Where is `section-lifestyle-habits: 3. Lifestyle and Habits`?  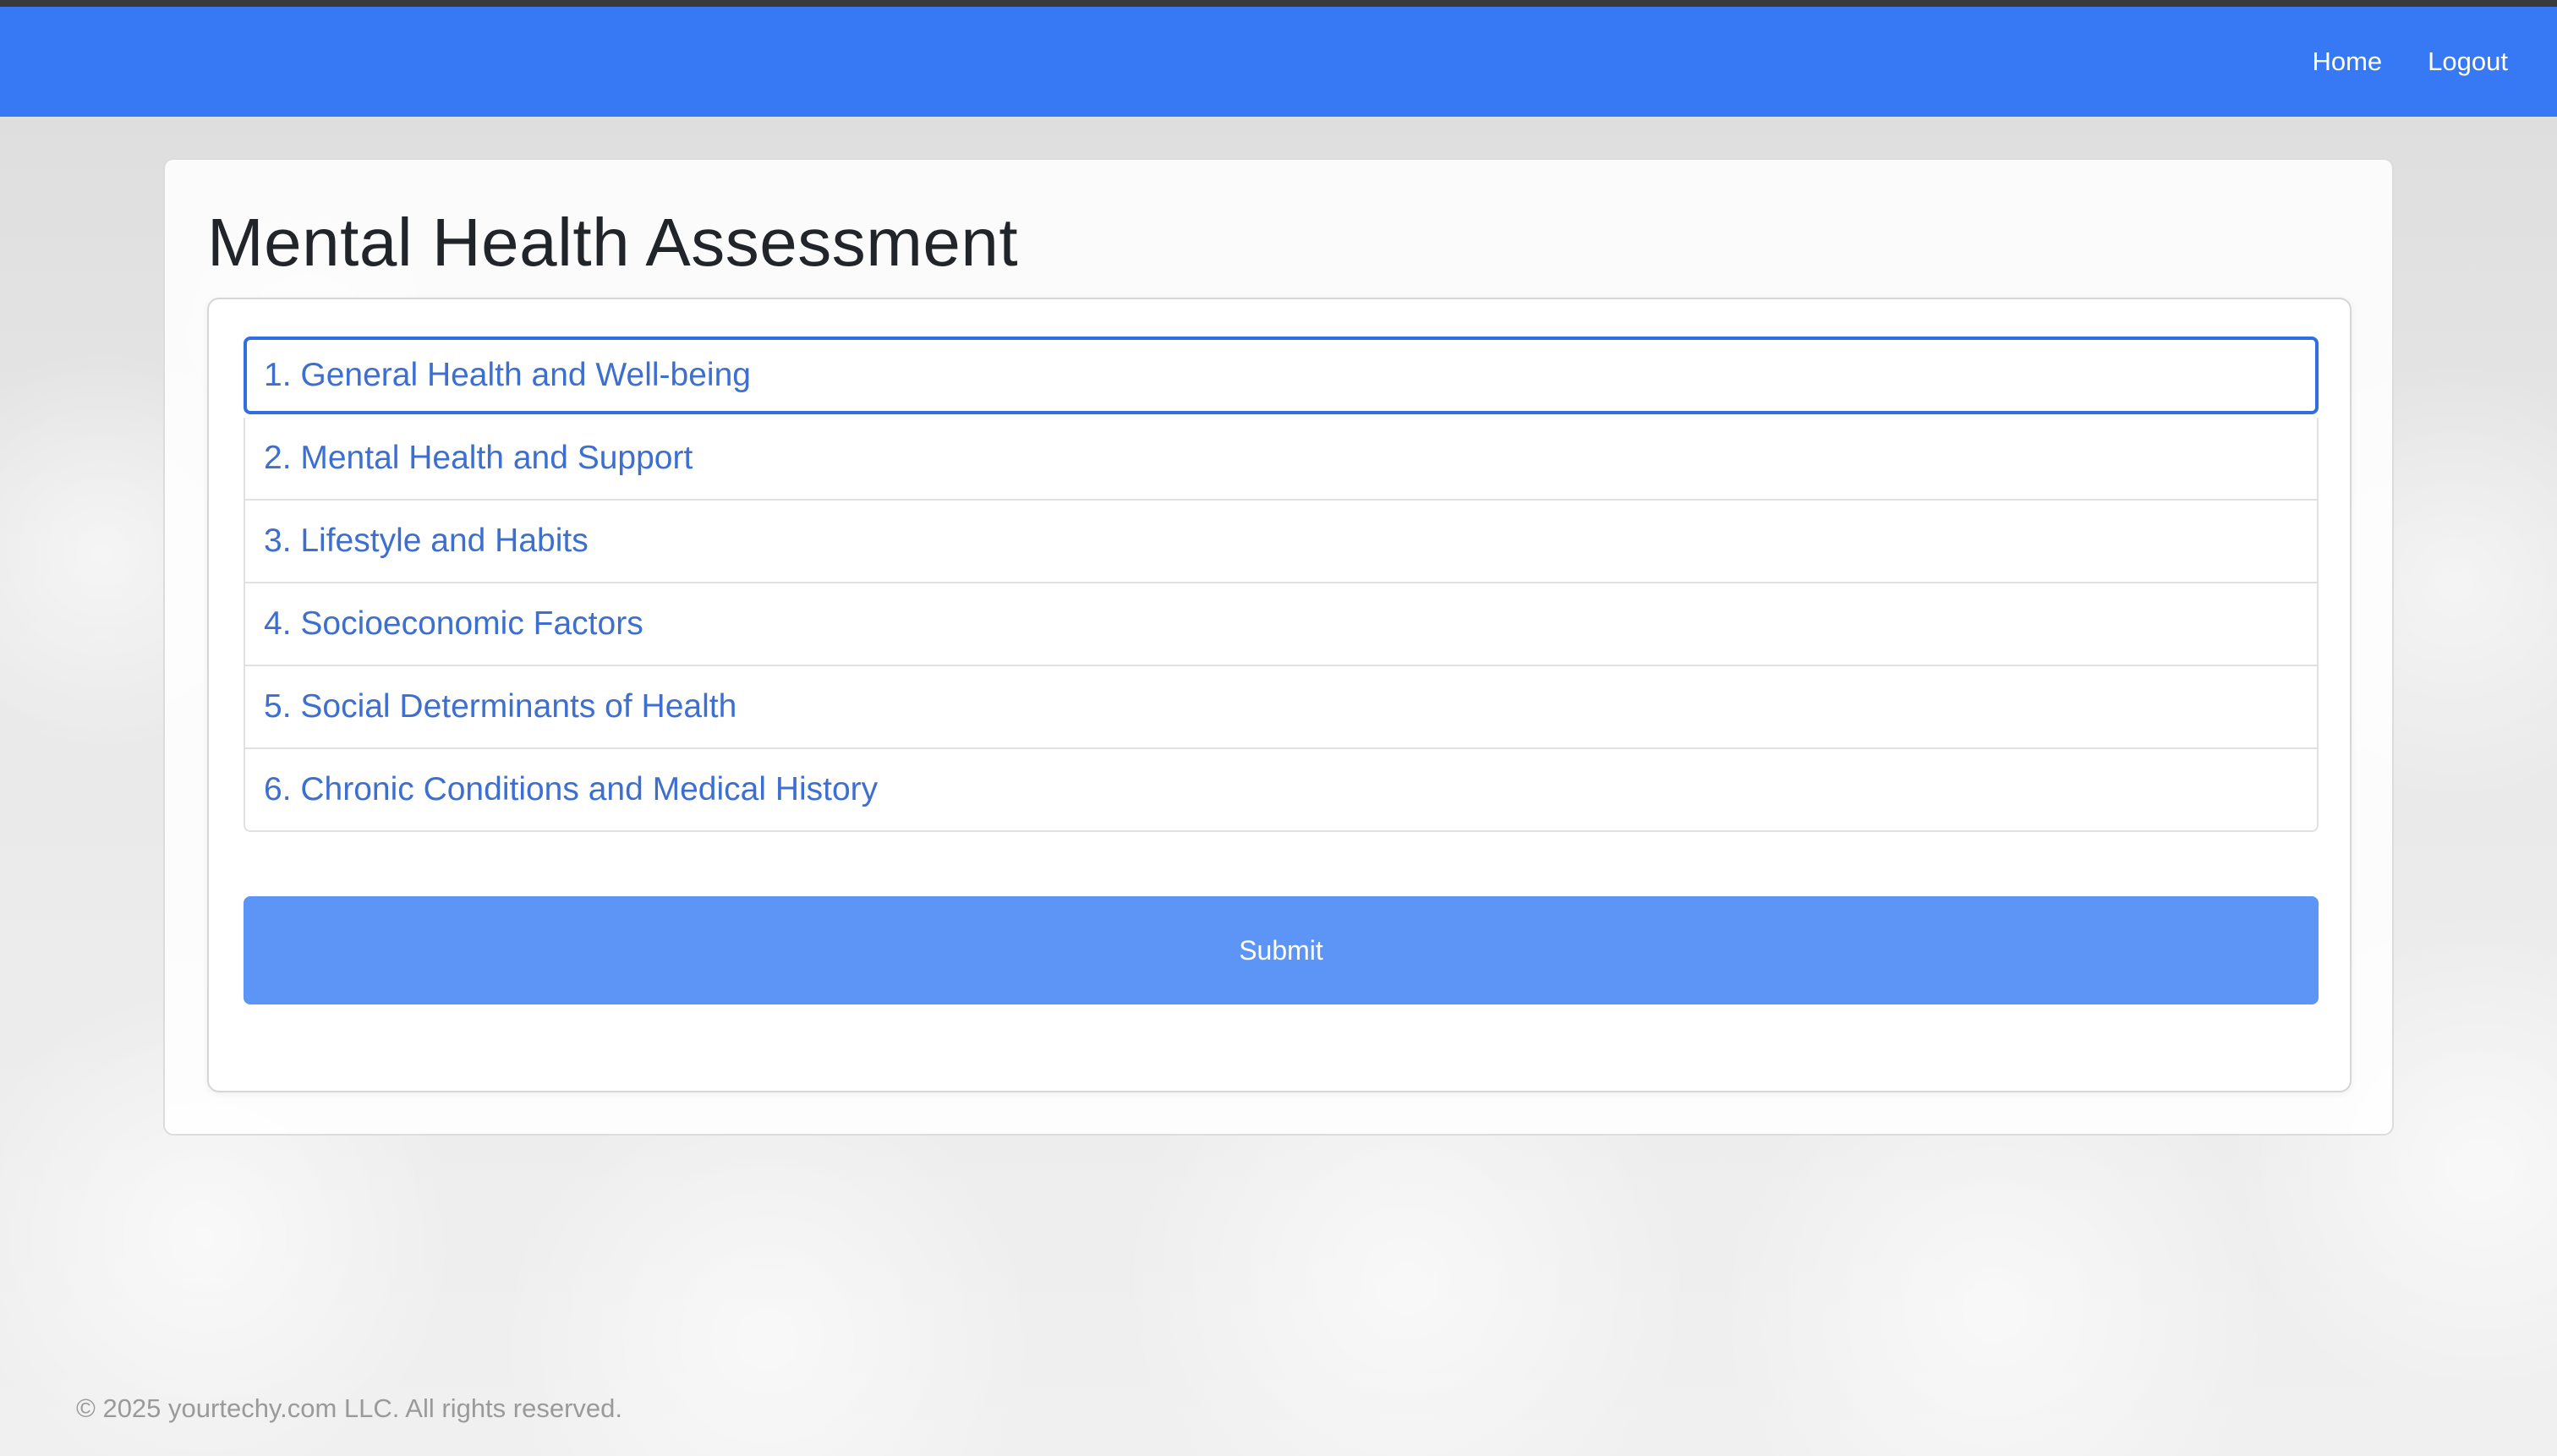
section-lifestyle-habits: 3. Lifestyle and Habits is located at coordinates (1281, 542).